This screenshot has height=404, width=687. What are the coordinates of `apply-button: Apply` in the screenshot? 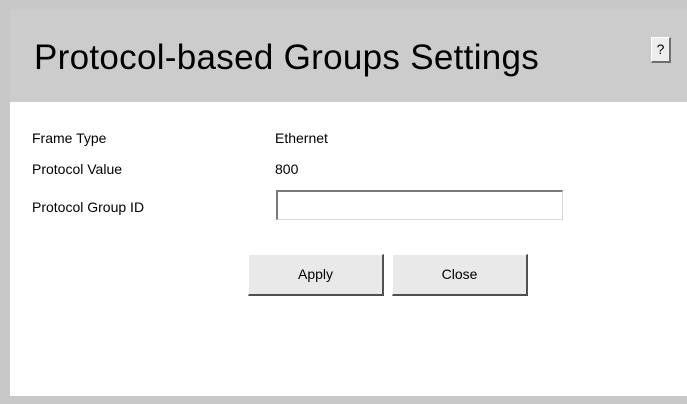 It's located at (316, 275).